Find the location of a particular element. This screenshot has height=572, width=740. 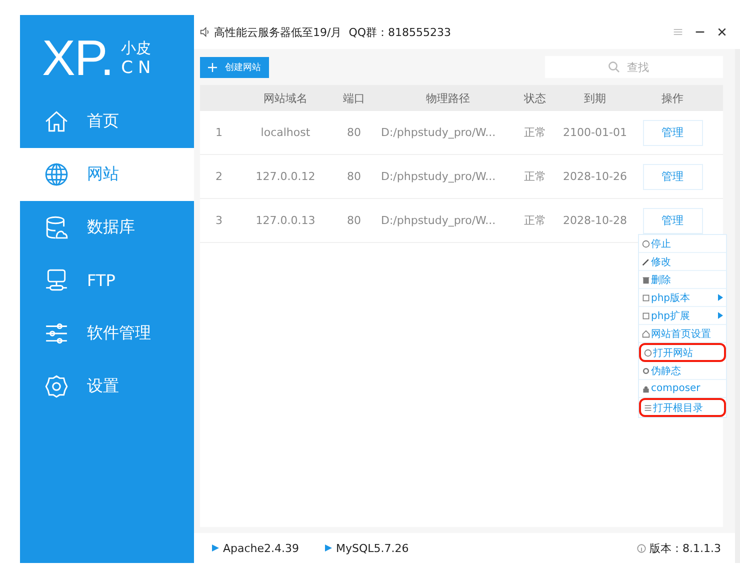

column-header: 操作 is located at coordinates (673, 98).